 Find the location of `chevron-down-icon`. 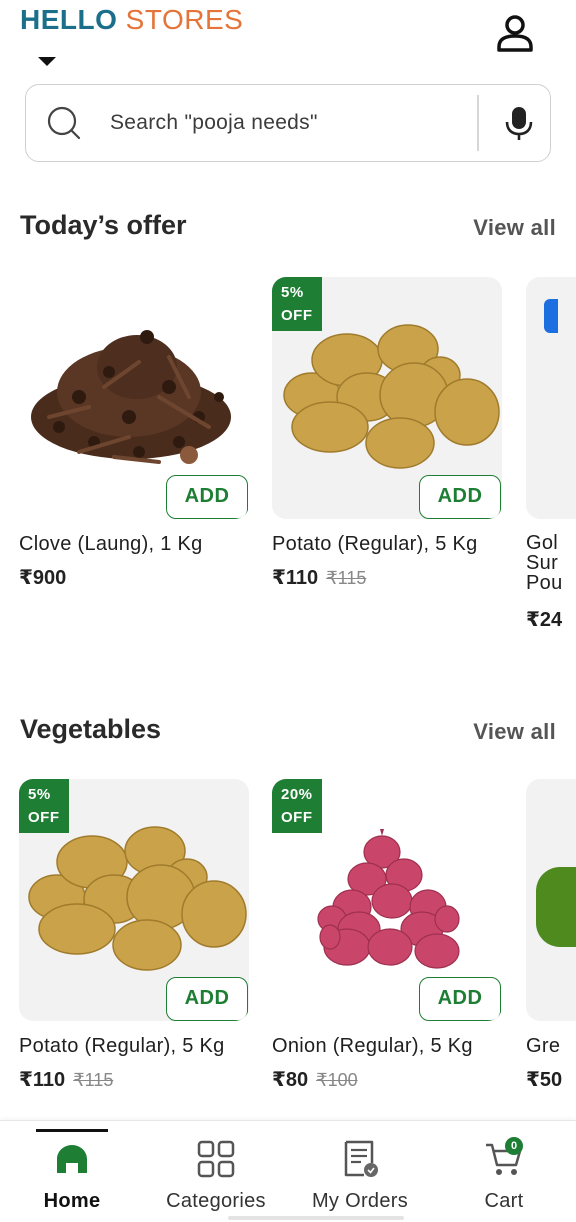

chevron-down-icon is located at coordinates (47, 61).